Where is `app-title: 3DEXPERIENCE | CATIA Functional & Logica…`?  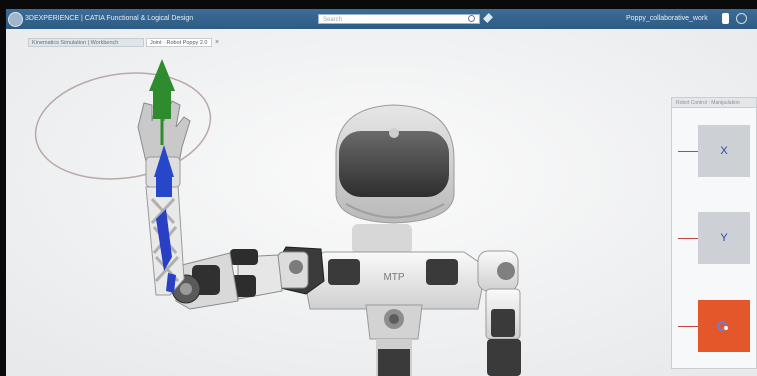
app-title: 3DEXPERIENCE | CATIA Functional & Logica… is located at coordinates (109, 18).